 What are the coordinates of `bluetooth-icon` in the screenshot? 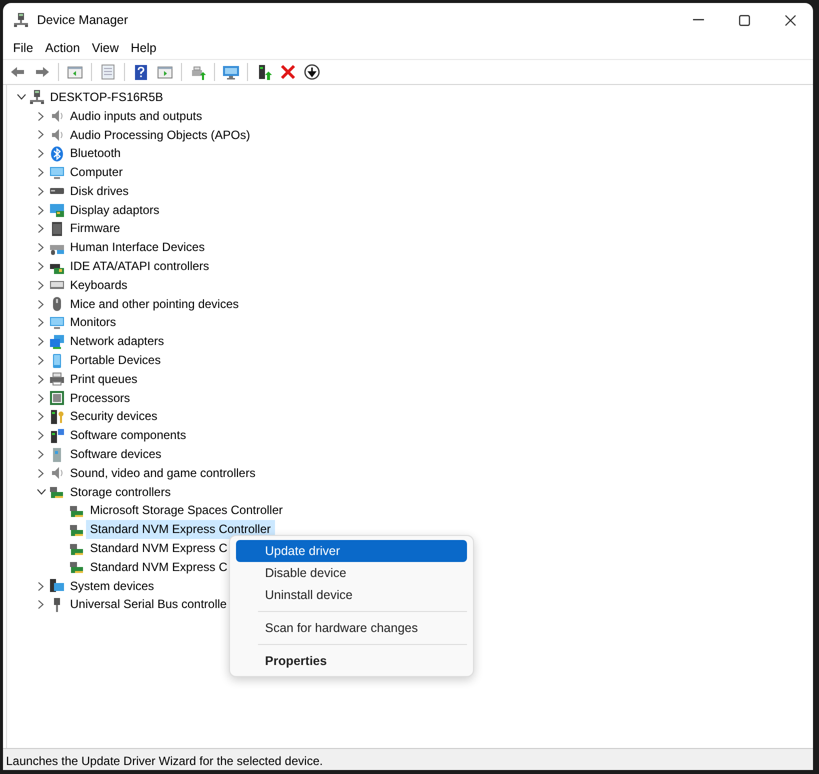 It's located at (57, 154).